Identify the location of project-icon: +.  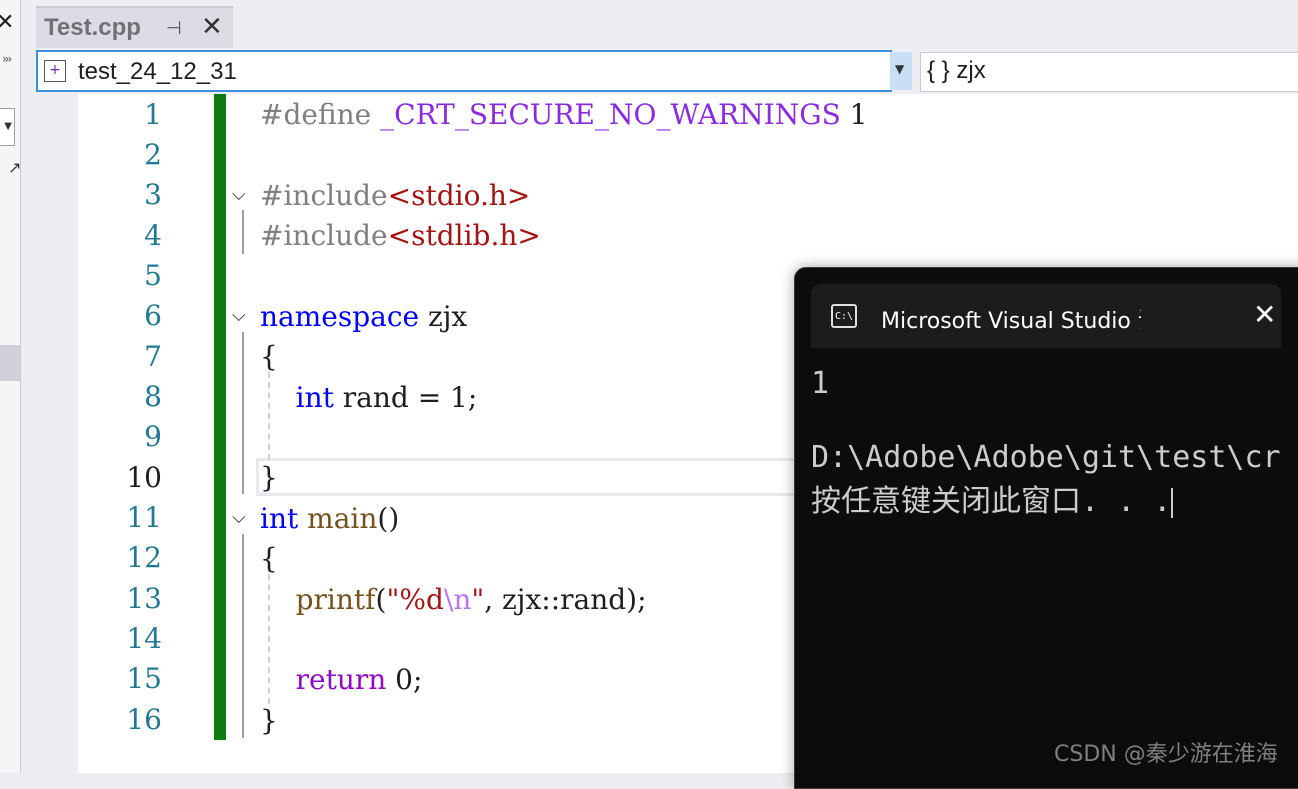
(55, 71).